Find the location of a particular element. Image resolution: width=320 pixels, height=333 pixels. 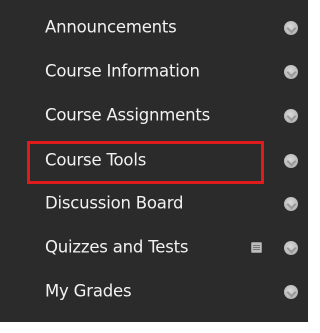

menu-item-discussion-board: Discussion Board is located at coordinates (154, 204).